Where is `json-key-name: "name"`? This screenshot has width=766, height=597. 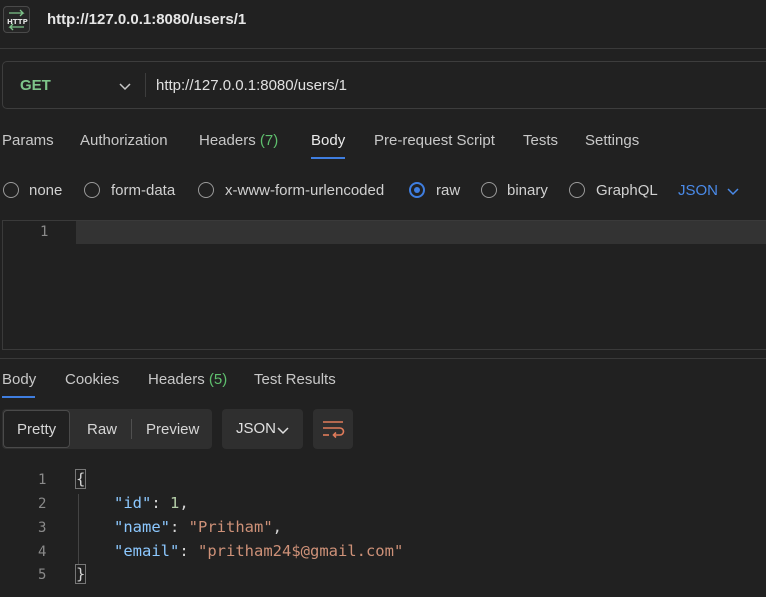 json-key-name: "name" is located at coordinates (142, 527).